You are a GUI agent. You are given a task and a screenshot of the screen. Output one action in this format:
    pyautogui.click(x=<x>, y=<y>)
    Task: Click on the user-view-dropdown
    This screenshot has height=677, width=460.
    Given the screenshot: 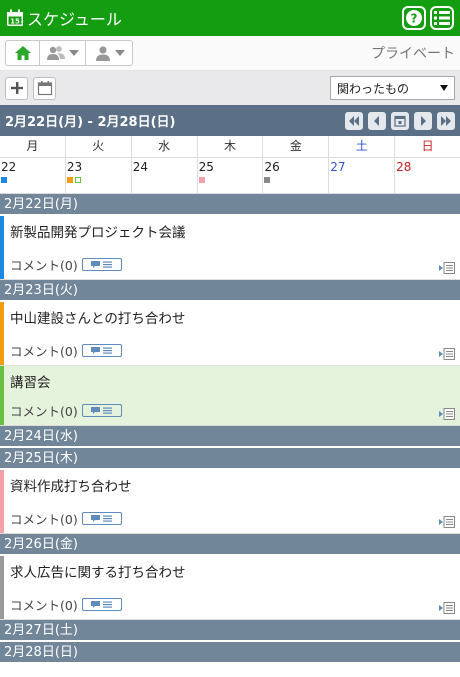 What is the action you would take?
    pyautogui.click(x=109, y=53)
    